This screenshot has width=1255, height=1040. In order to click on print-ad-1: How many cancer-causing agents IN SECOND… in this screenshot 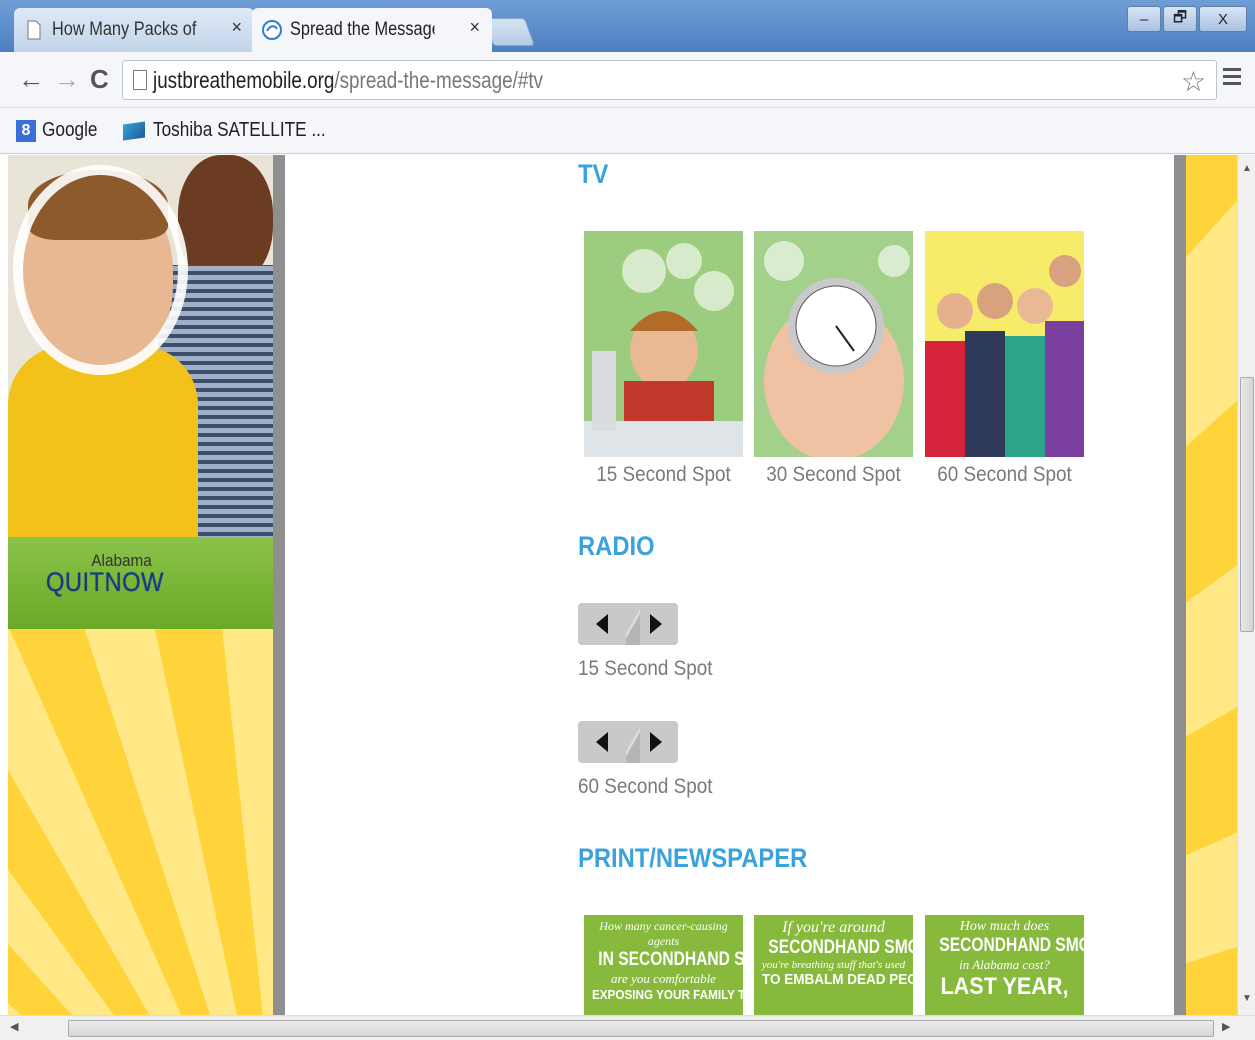, I will do `click(663, 965)`.